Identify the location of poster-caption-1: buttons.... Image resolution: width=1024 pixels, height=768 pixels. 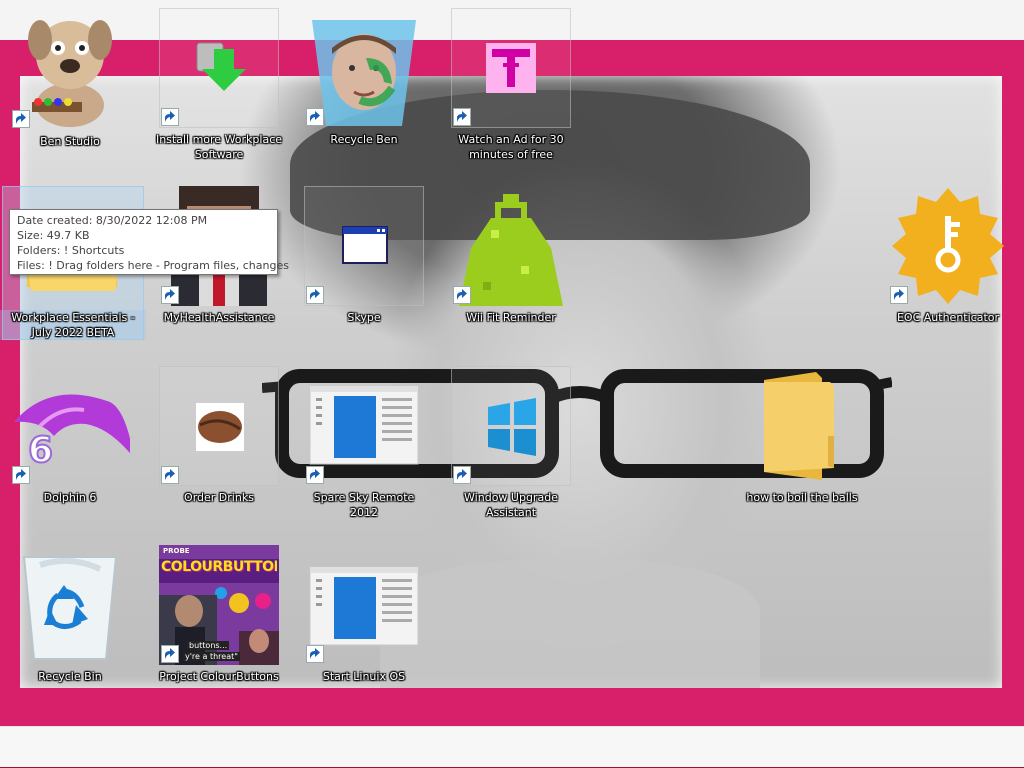
(208, 645).